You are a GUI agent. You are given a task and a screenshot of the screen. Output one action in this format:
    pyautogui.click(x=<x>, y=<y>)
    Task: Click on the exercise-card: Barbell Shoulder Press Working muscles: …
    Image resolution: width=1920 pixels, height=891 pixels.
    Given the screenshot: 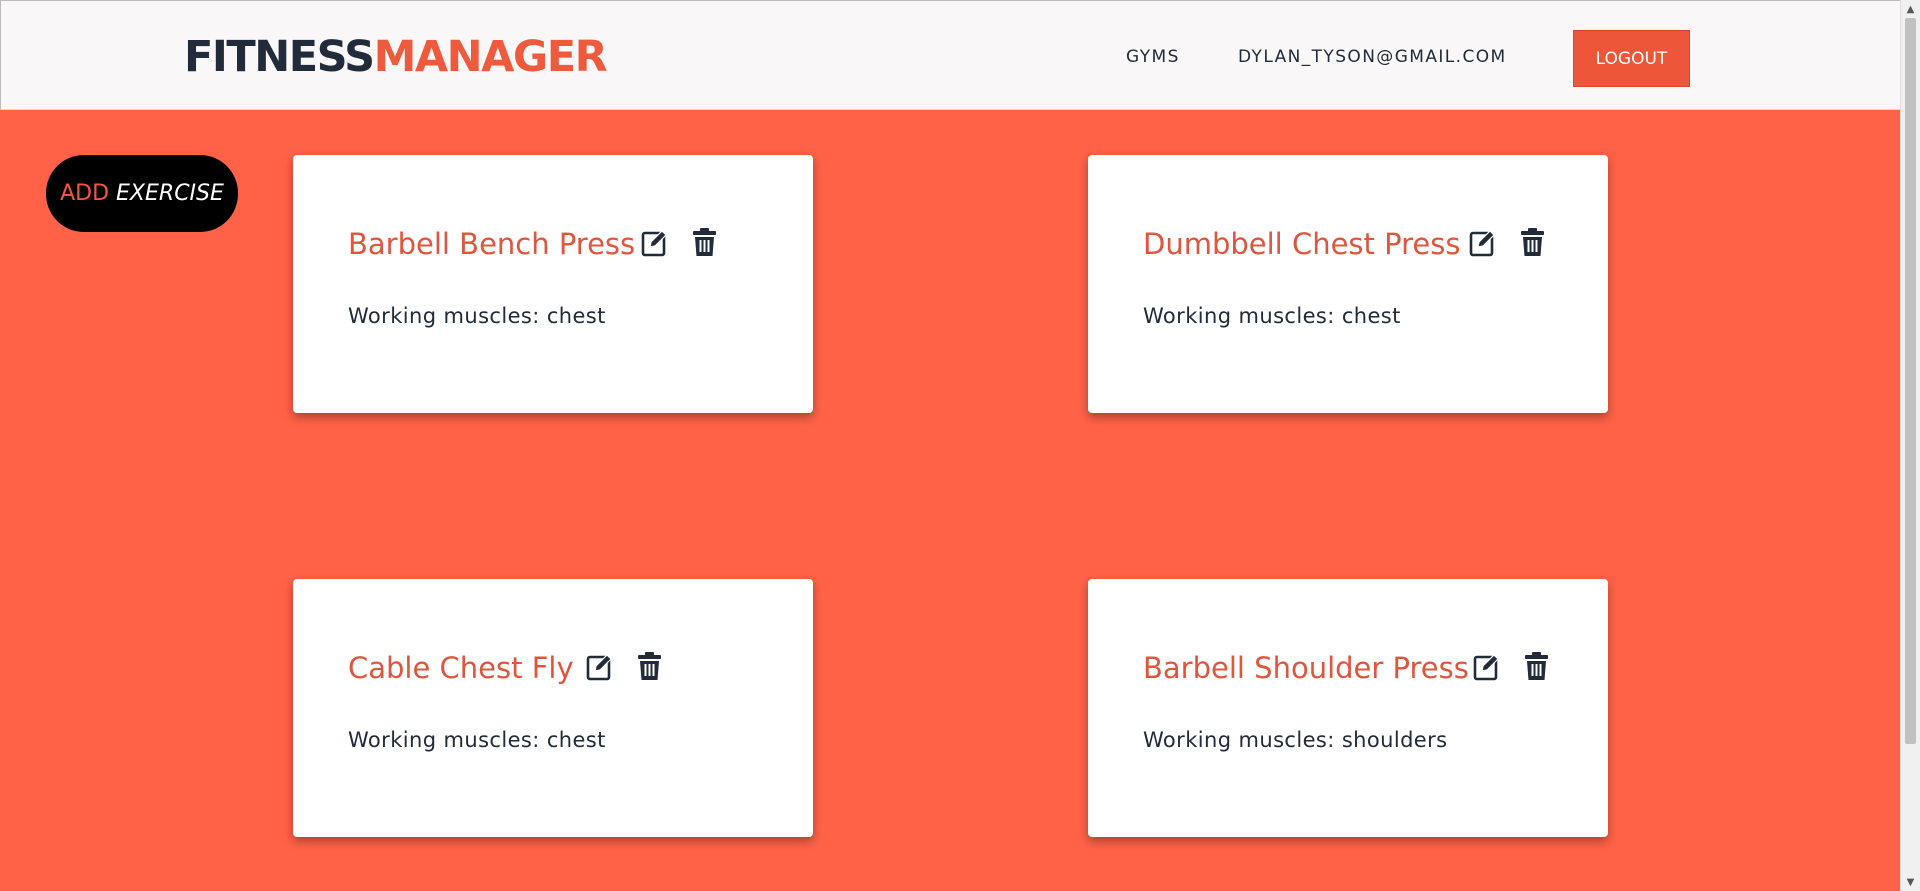 What is the action you would take?
    pyautogui.click(x=1348, y=708)
    